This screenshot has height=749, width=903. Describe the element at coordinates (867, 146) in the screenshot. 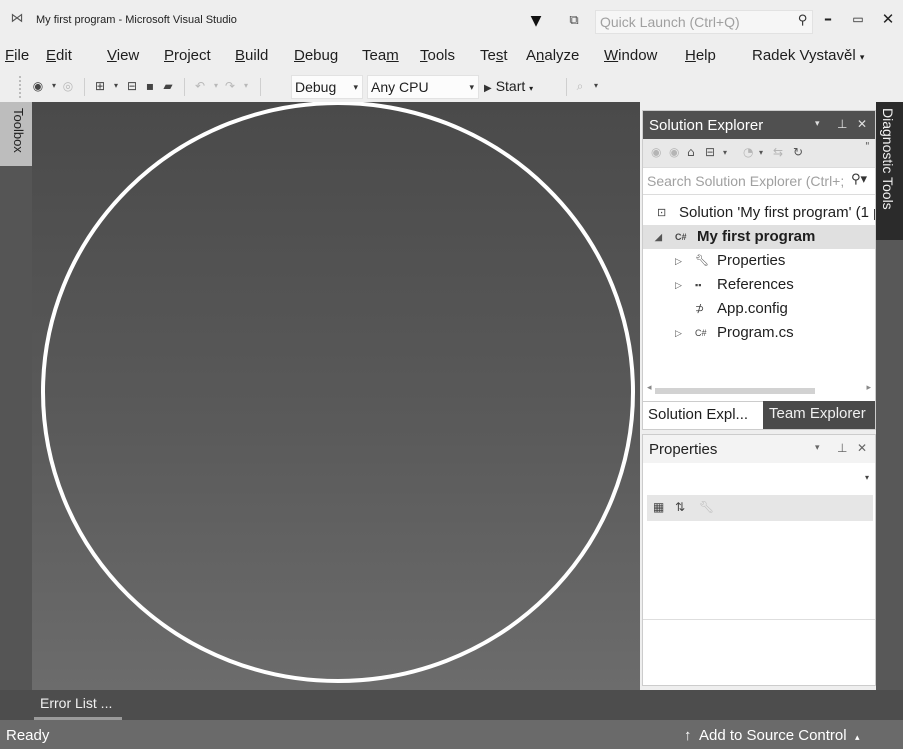

I see `toolbar-overflow-icon: "` at that location.